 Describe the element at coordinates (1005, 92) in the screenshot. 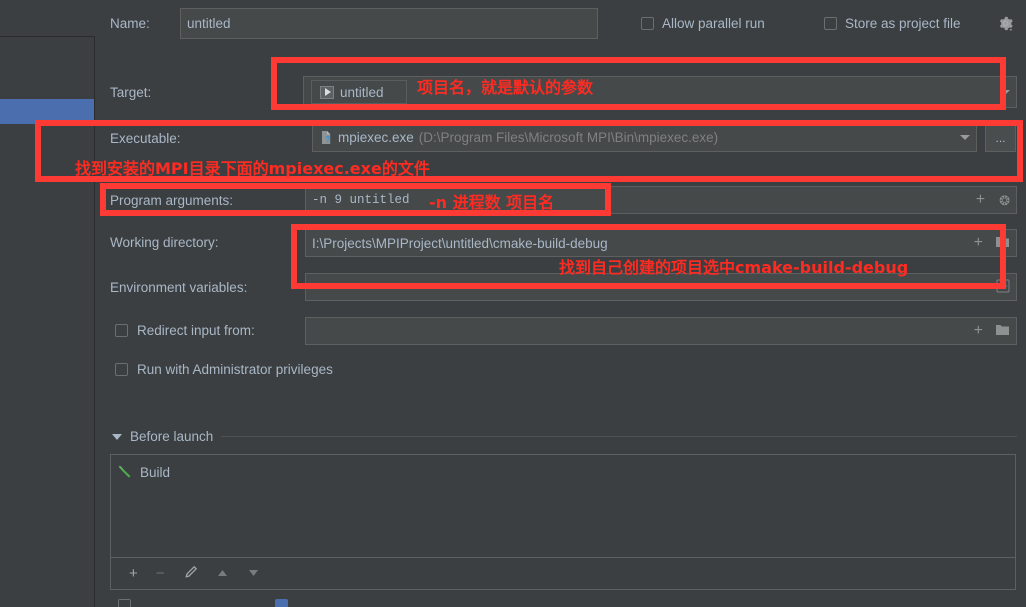

I see `chevron-down-icon` at that location.